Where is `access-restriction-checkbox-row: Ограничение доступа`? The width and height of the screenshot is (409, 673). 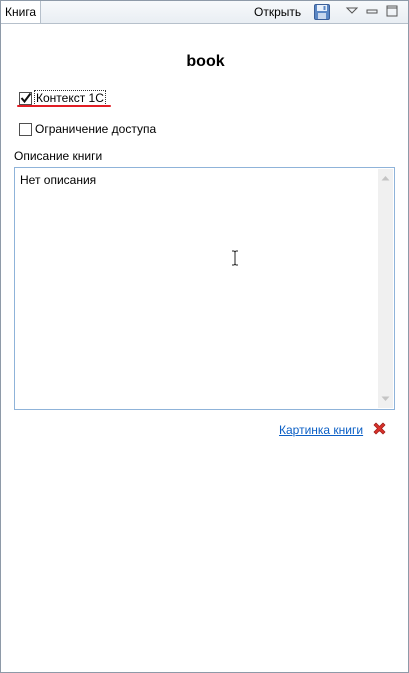
access-restriction-checkbox-row: Ограничение доступа is located at coordinates (87, 129).